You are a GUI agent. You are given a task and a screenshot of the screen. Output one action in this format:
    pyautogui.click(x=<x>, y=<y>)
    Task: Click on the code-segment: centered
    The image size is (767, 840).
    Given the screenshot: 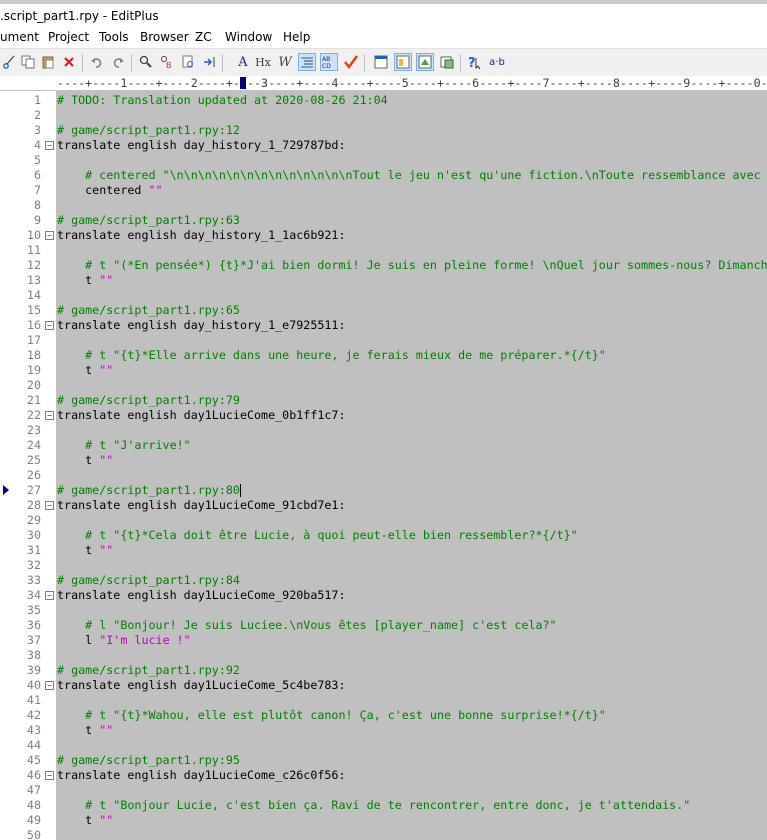 What is the action you would take?
    pyautogui.click(x=103, y=190)
    